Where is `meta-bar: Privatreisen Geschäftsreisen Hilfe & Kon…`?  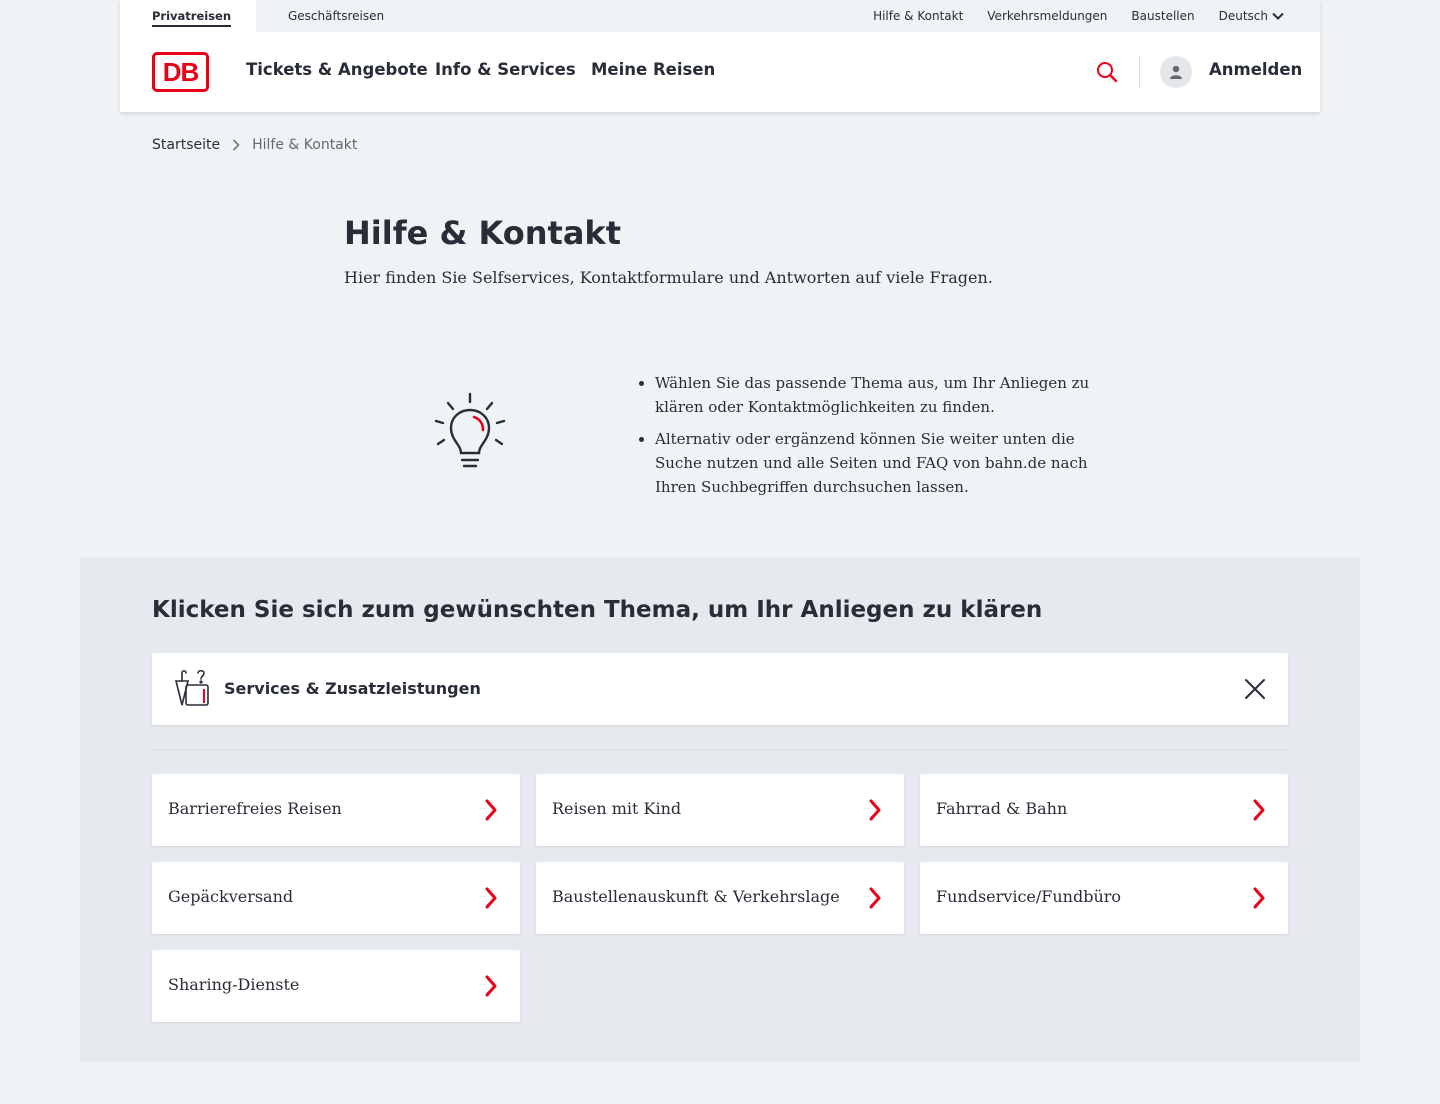
meta-bar: Privatreisen Geschäftsreisen Hilfe & Kon… is located at coordinates (720, 16).